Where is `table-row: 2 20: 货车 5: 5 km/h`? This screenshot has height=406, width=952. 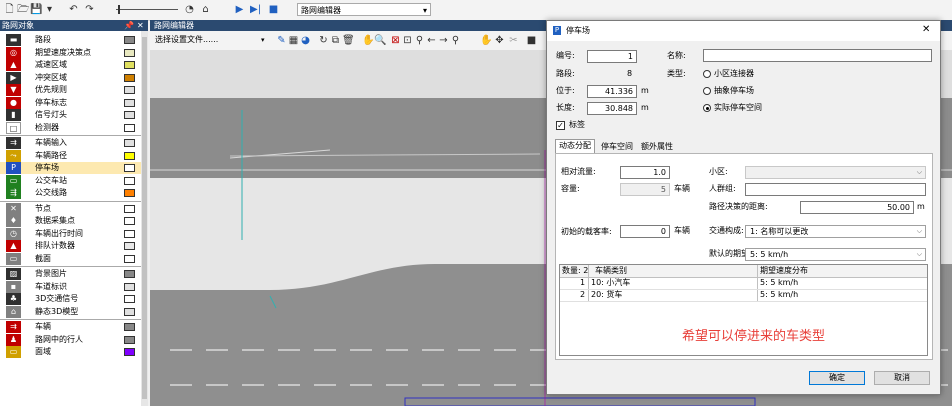
table-row: 2 20: 货车 5: 5 km/h is located at coordinates (743, 296).